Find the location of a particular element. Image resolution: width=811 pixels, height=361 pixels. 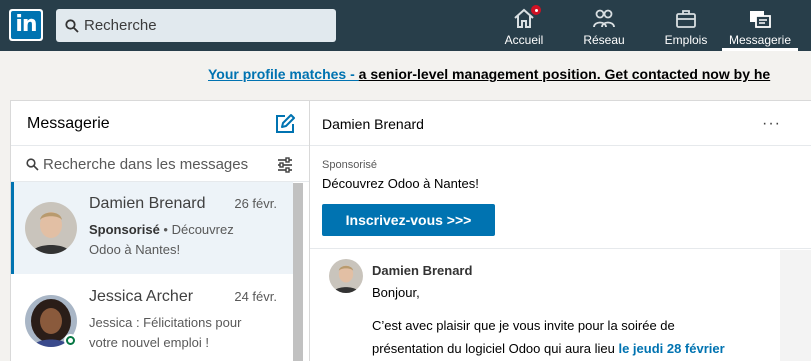

thread-participant-name: Damien Brenard is located at coordinates (373, 124).